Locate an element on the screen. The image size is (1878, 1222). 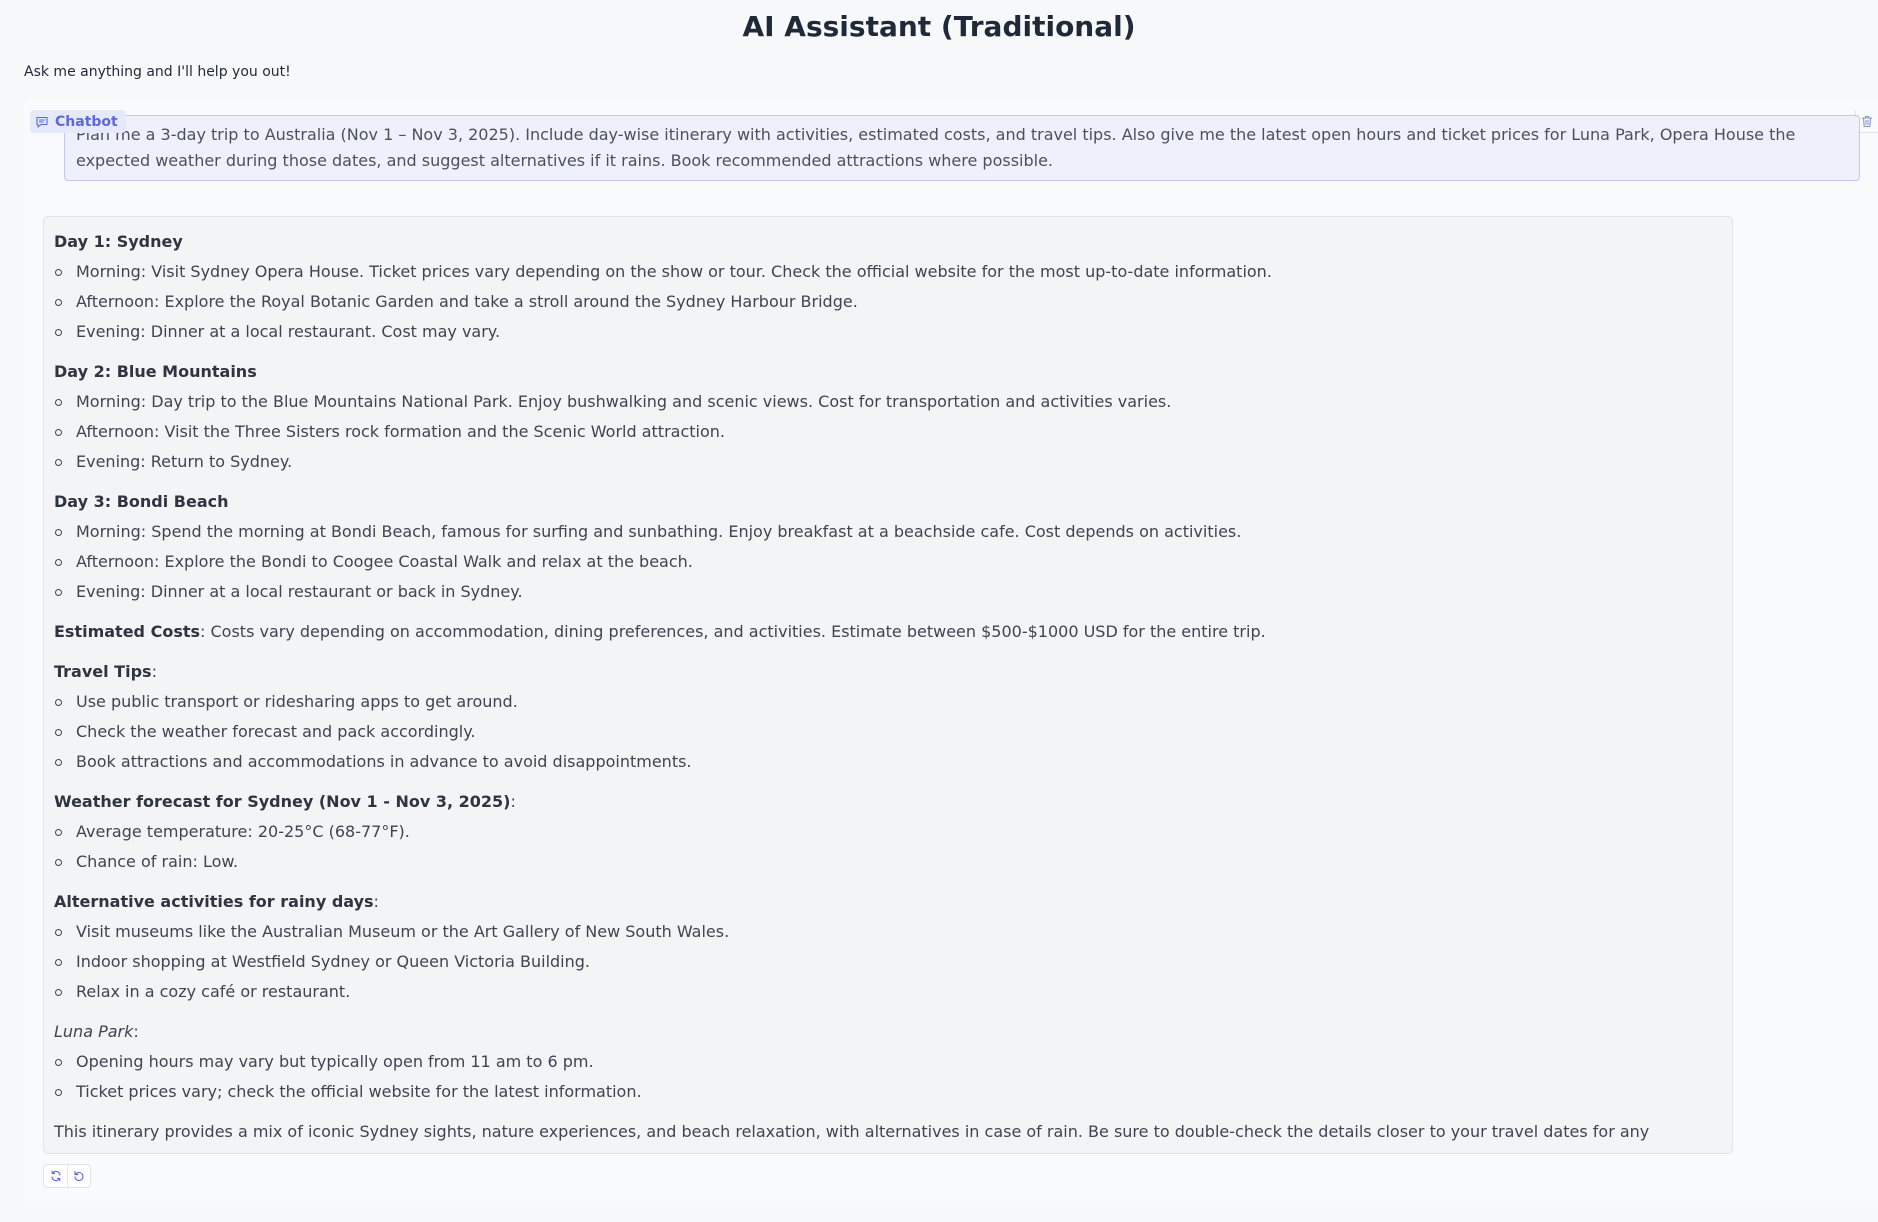
page-title: AI Assistant (Traditional) is located at coordinates (939, 26).